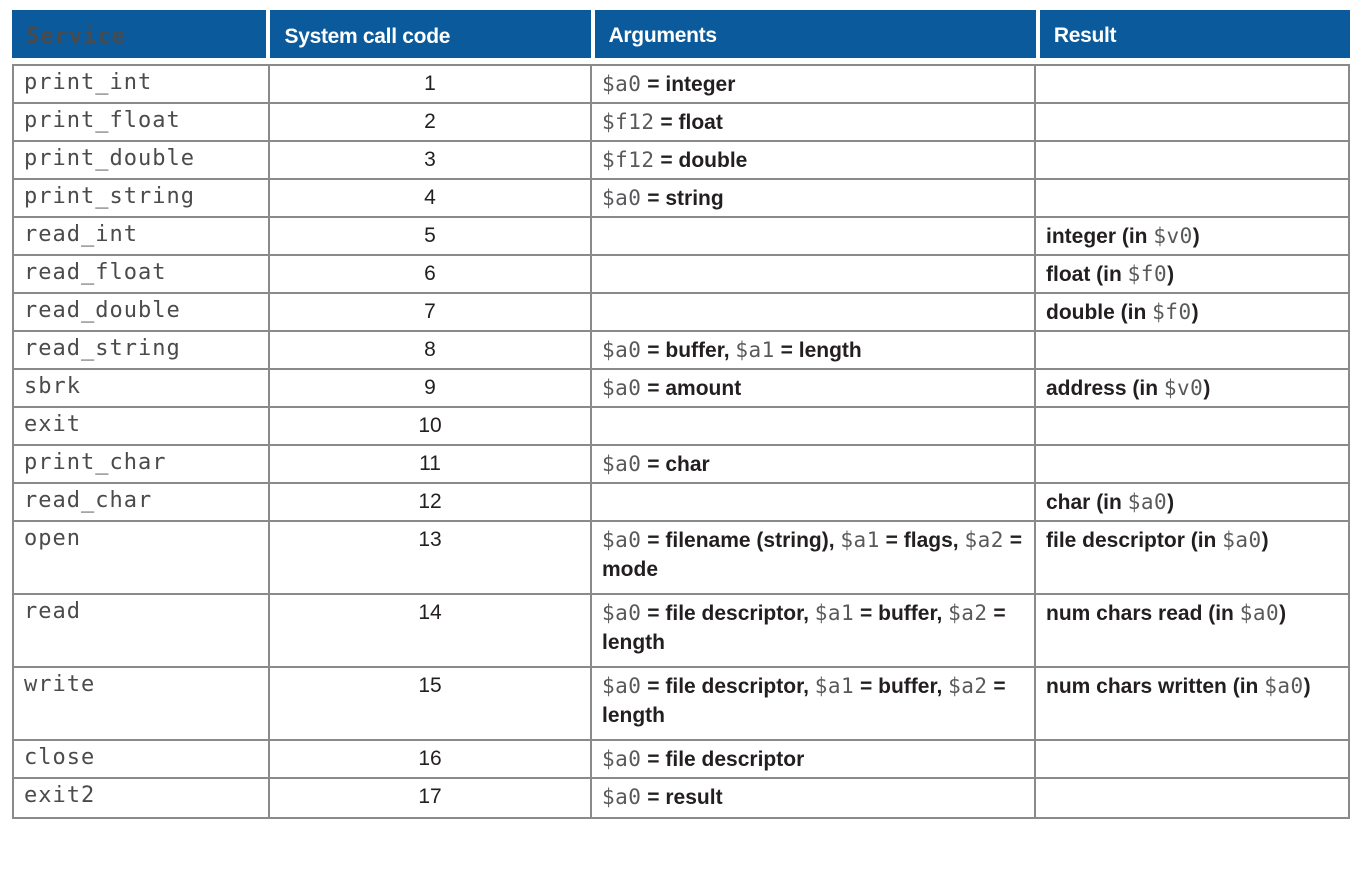  I want to click on cell-system-call-code: 2, so click(431, 122).